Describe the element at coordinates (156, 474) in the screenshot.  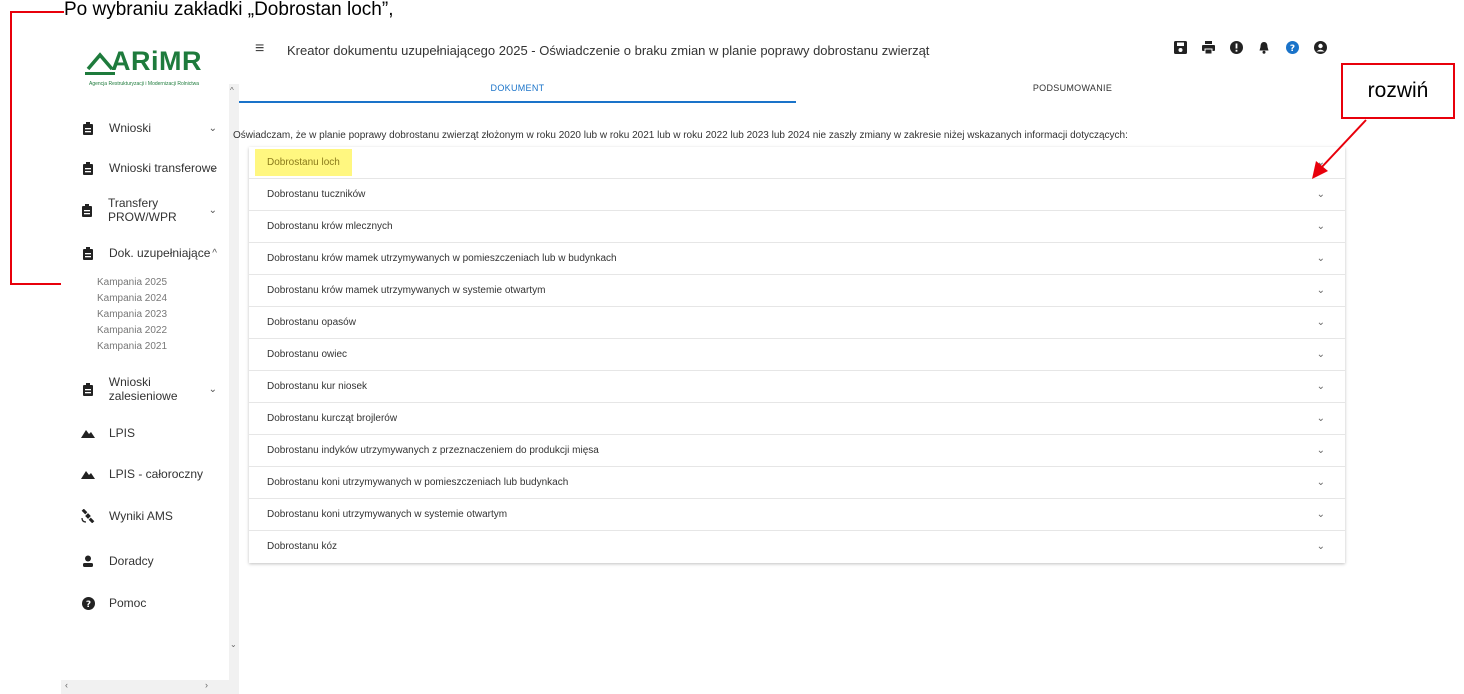
I see `sidebar-item-label: LPIS - całoroczny` at that location.